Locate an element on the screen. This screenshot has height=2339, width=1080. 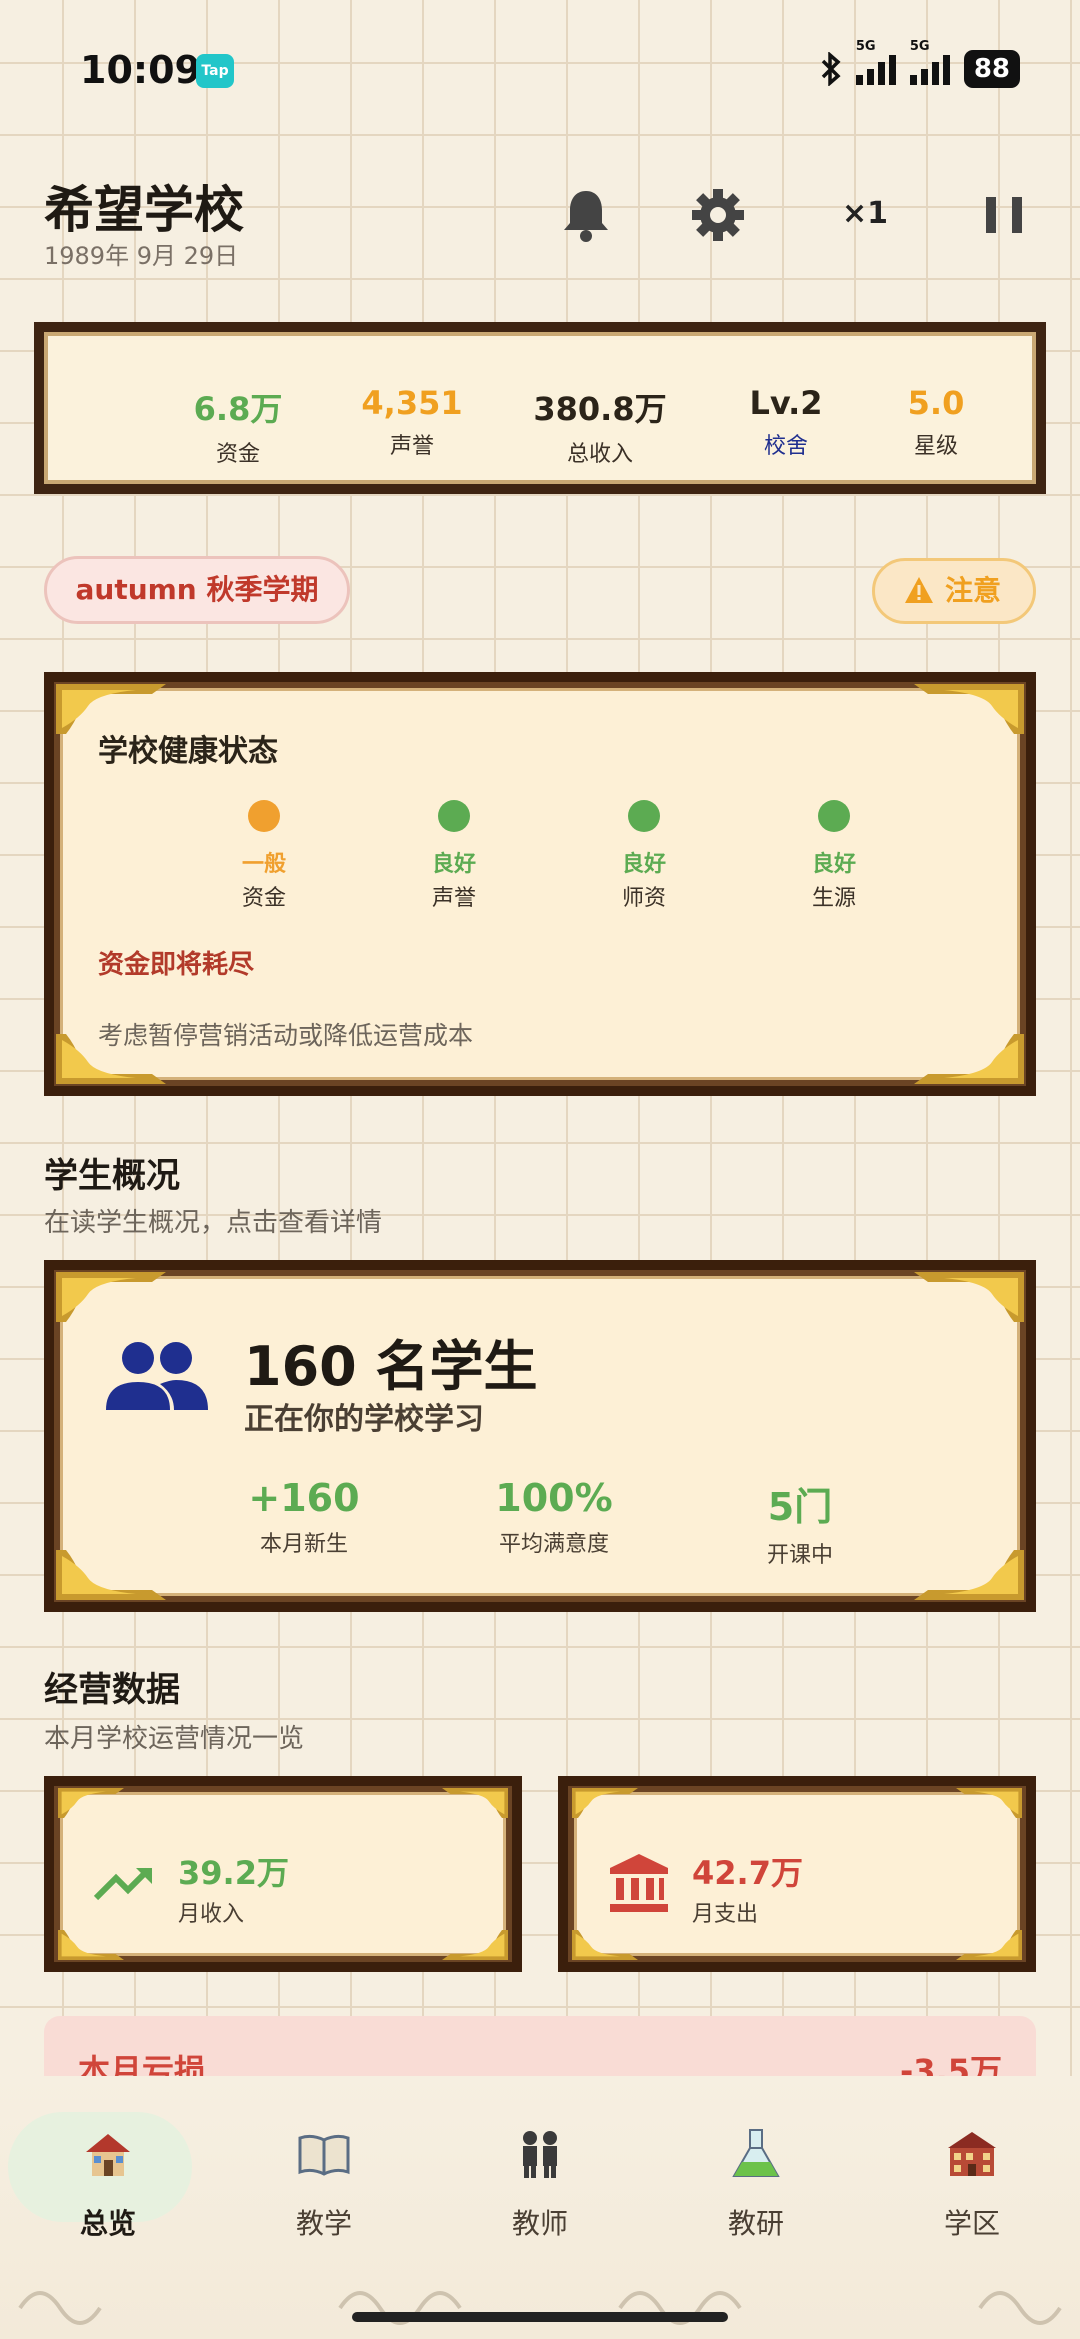
stat-label: 声誉 is located at coordinates (411, 446).